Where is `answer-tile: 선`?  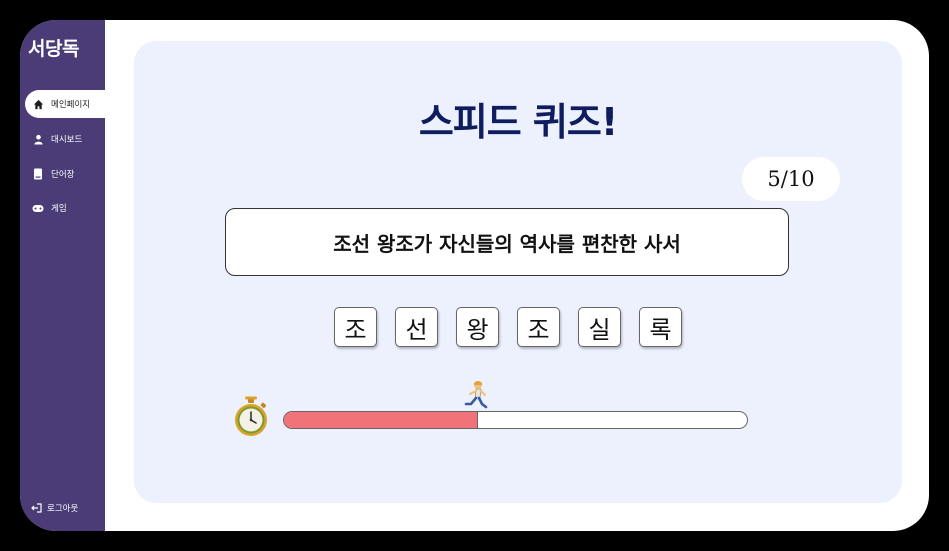
answer-tile: 선 is located at coordinates (416, 327).